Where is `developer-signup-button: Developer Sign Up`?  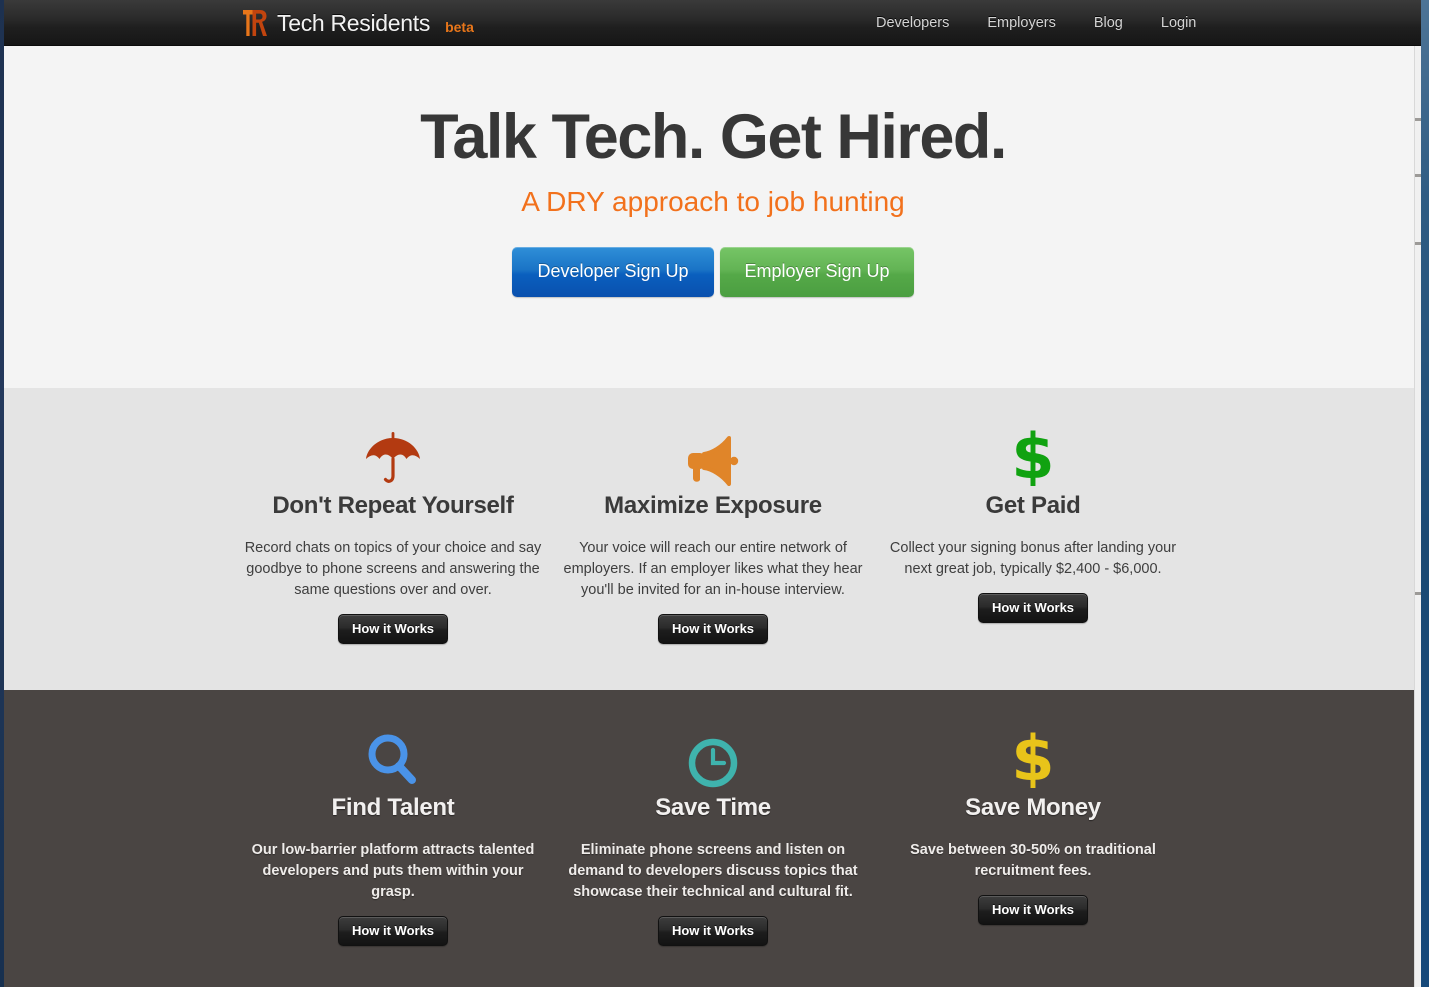 developer-signup-button: Developer Sign Up is located at coordinates (613, 272).